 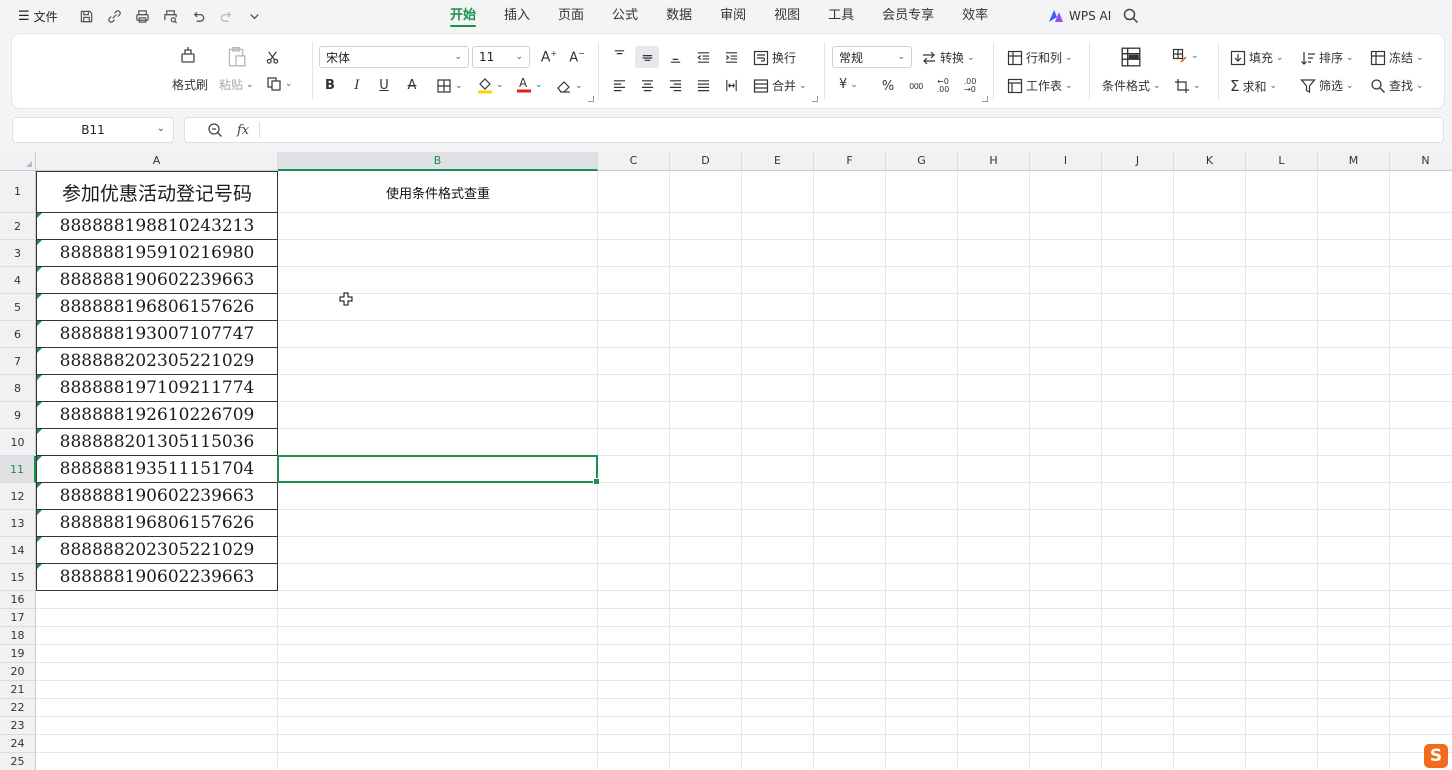 What do you see at coordinates (577, 57) in the screenshot?
I see `decrease-font-icon: A−` at bounding box center [577, 57].